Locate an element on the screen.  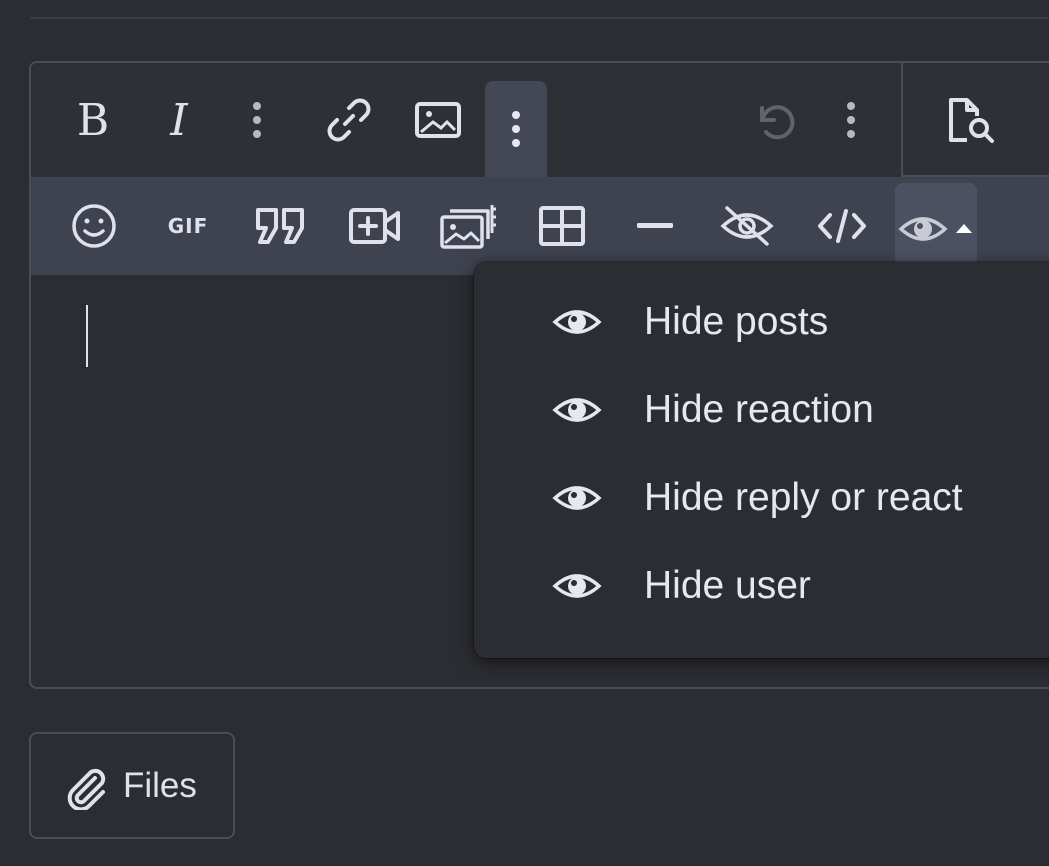
video-plus-icon is located at coordinates (374, 226).